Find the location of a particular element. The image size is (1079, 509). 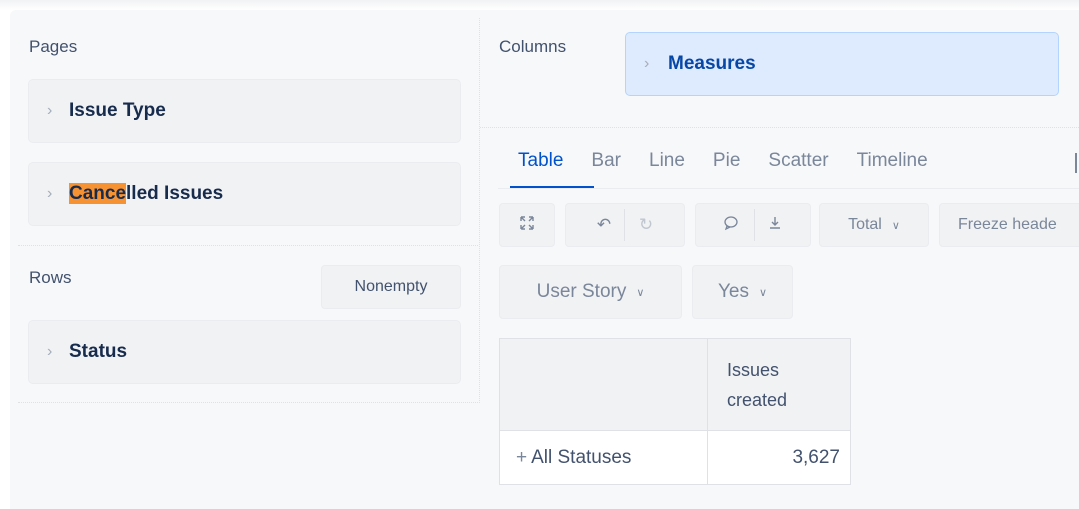

total-dropdown: Total ∨ is located at coordinates (874, 225).